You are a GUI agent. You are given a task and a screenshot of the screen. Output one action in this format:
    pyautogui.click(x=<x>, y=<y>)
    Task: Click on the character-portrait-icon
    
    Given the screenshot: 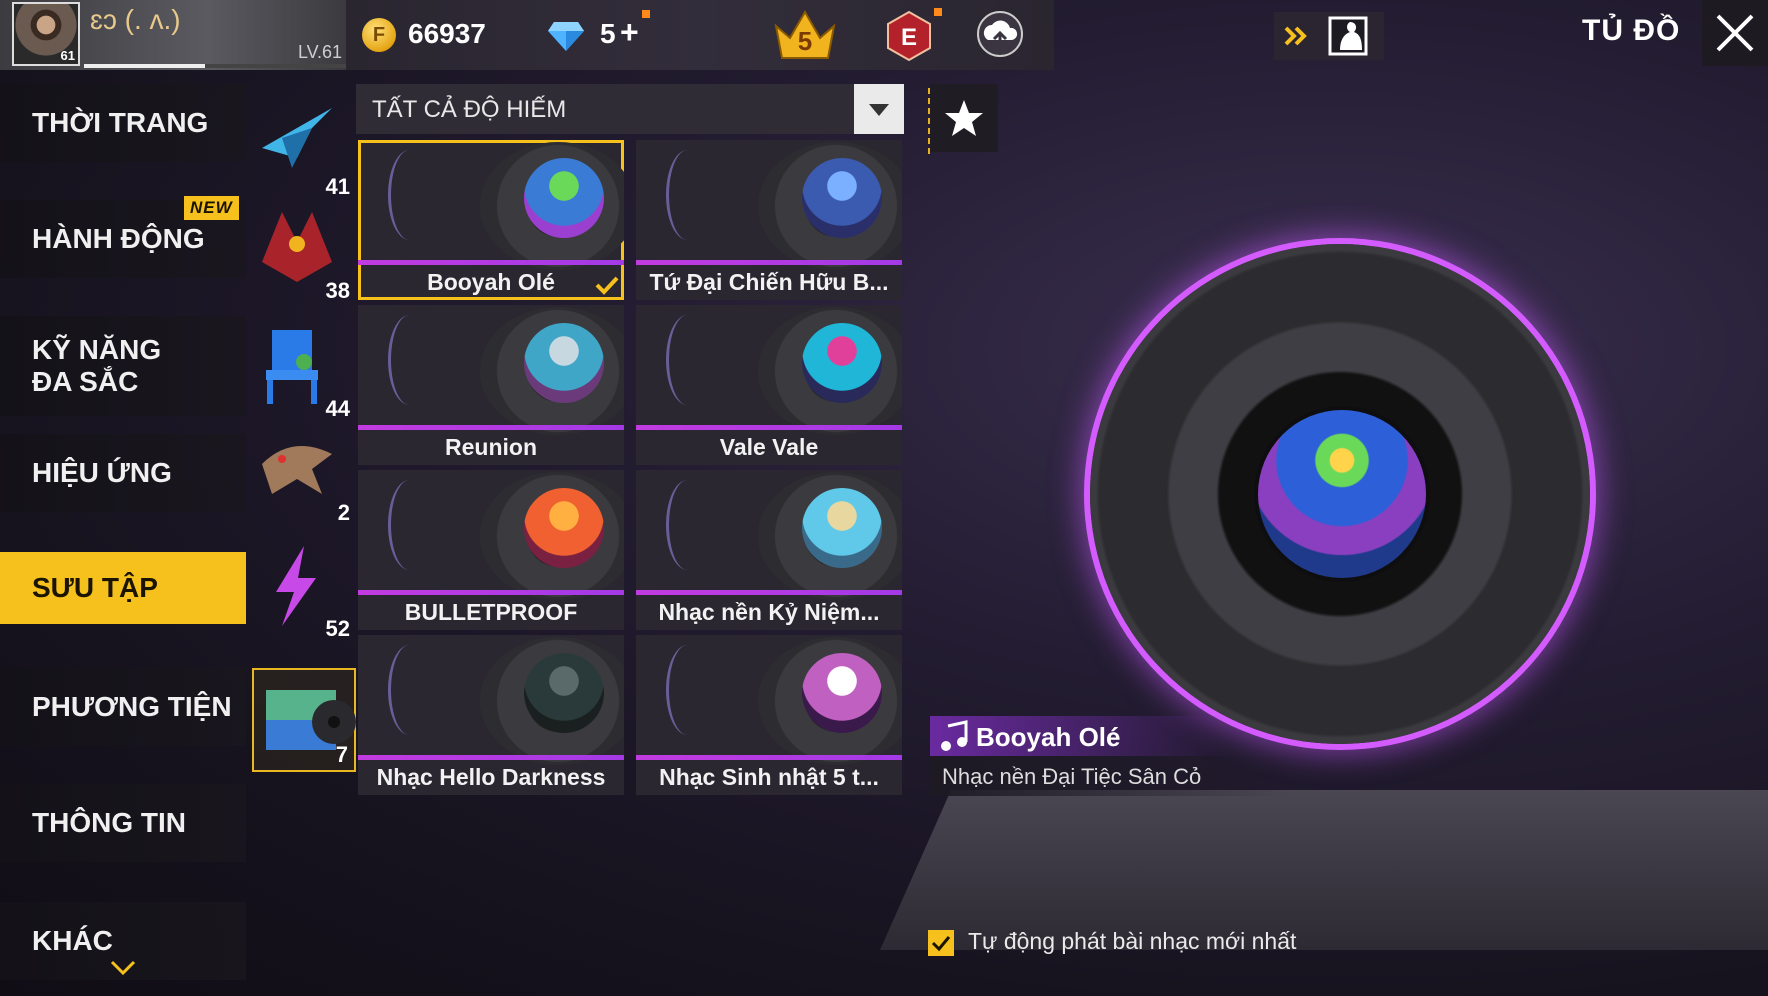 What is the action you would take?
    pyautogui.click(x=1348, y=36)
    